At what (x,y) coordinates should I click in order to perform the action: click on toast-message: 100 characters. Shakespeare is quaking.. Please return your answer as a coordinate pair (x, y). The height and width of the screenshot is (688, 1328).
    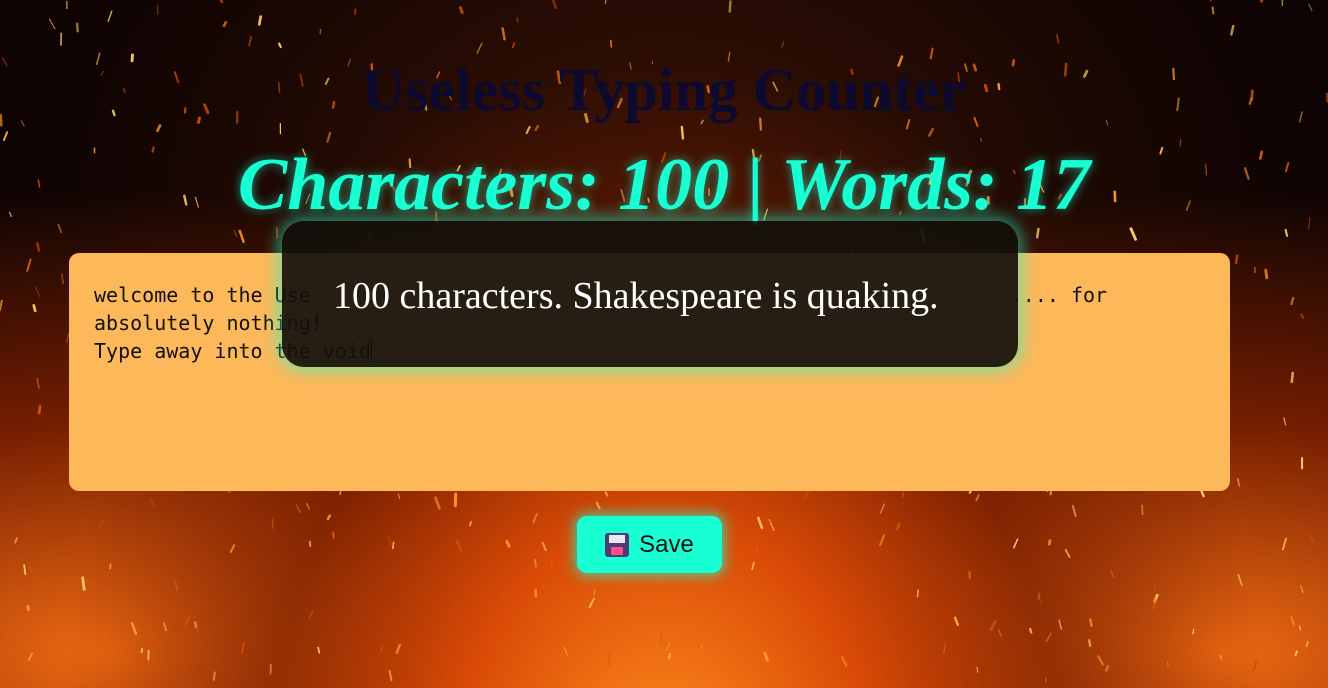
    Looking at the image, I should click on (650, 294).